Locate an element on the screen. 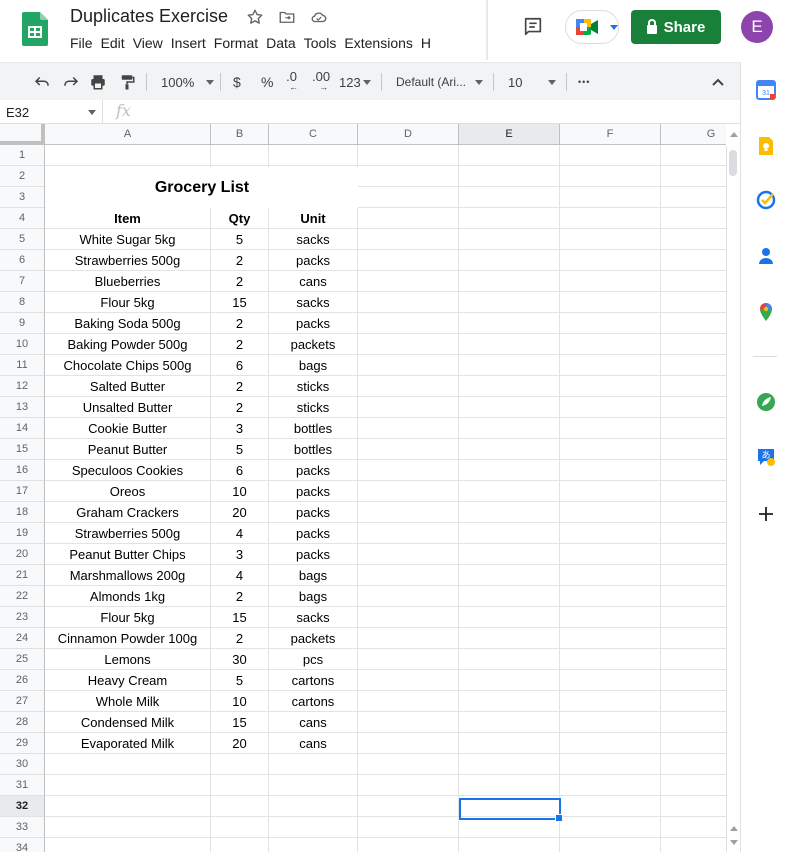  item-cell: Blueberries is located at coordinates (127, 281).